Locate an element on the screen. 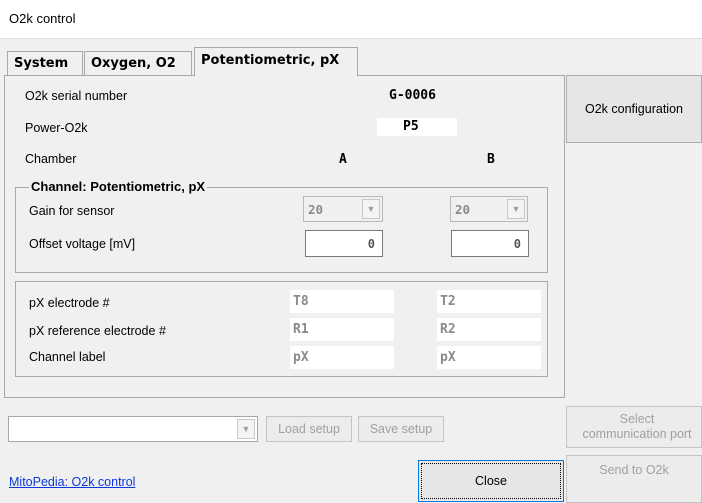 This screenshot has height=503, width=702. channel-group-title: Channel: Potentiometric, pX is located at coordinates (118, 186).